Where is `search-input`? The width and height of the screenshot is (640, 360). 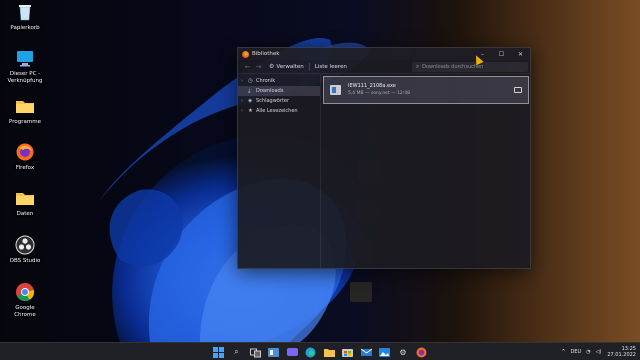 search-input is located at coordinates (472, 67).